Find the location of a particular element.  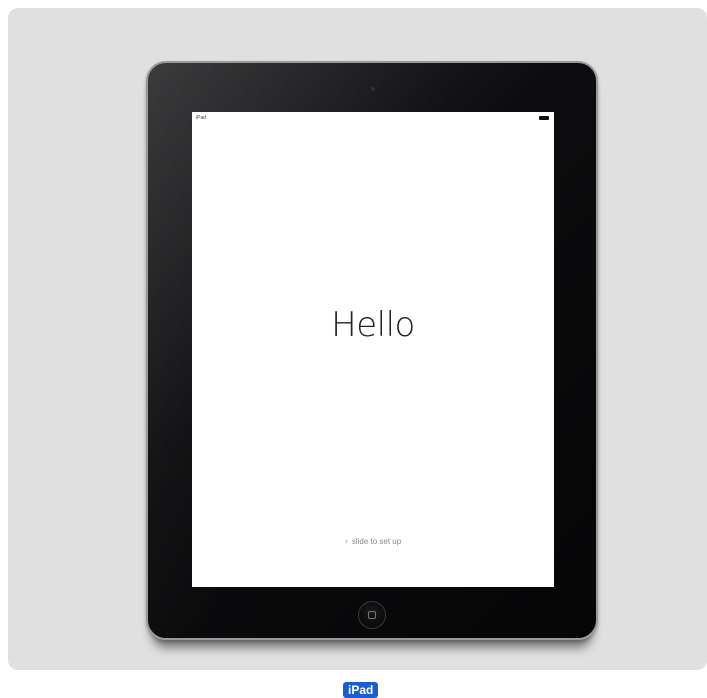

slide-to-set-up: › slide to set up is located at coordinates (373, 541).